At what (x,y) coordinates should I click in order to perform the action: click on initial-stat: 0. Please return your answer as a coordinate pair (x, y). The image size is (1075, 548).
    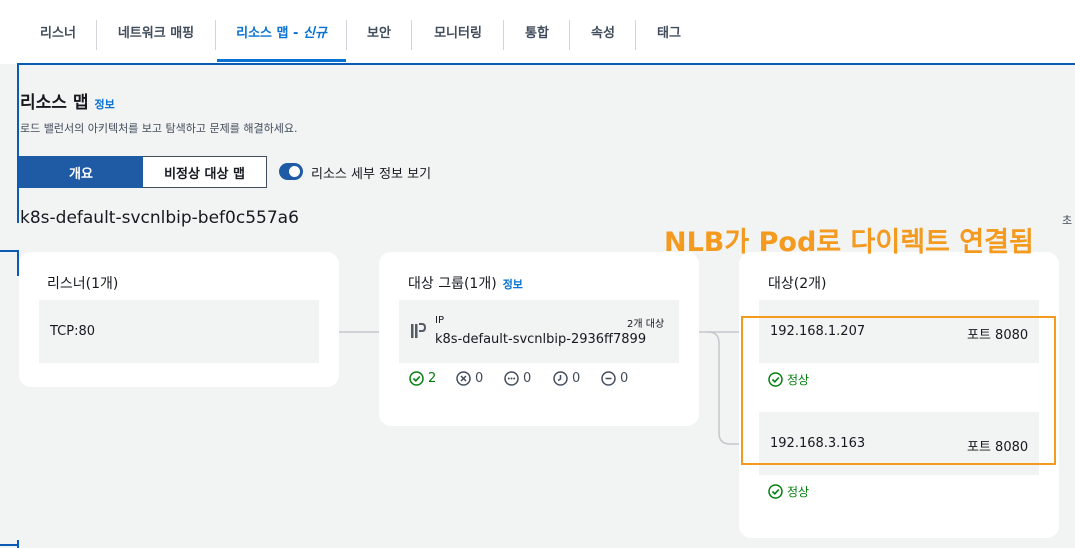
    Looking at the image, I should click on (566, 378).